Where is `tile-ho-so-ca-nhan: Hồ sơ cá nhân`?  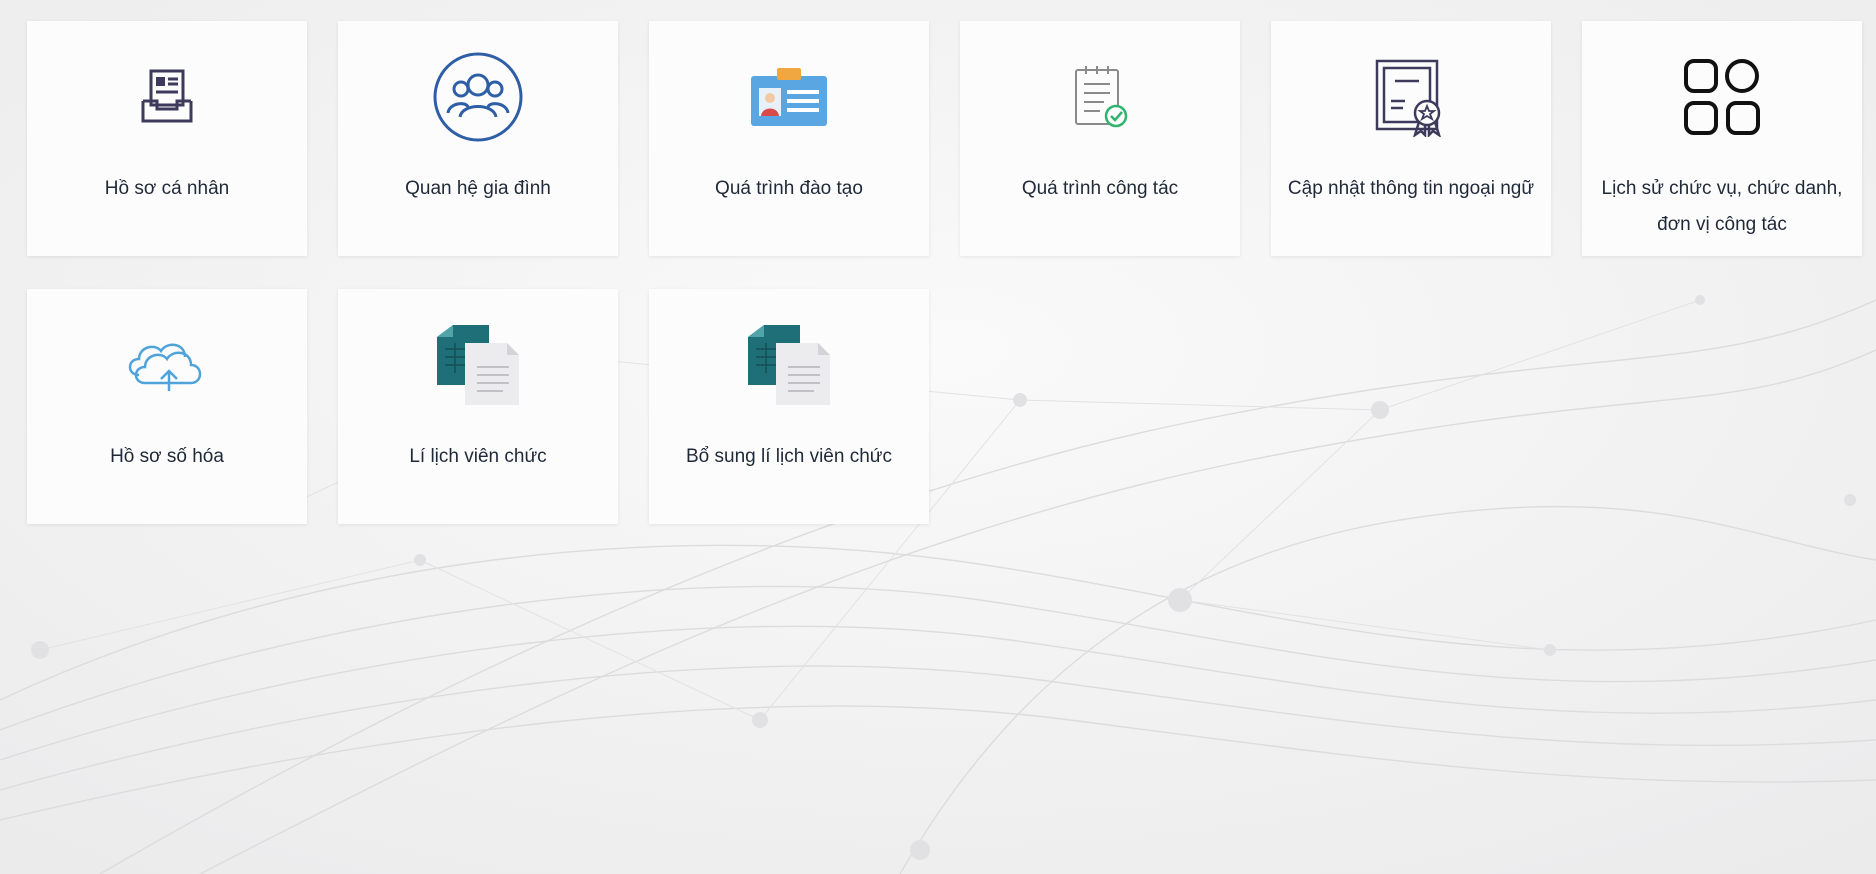 tile-ho-so-ca-nhan: Hồ sơ cá nhân is located at coordinates (167, 138).